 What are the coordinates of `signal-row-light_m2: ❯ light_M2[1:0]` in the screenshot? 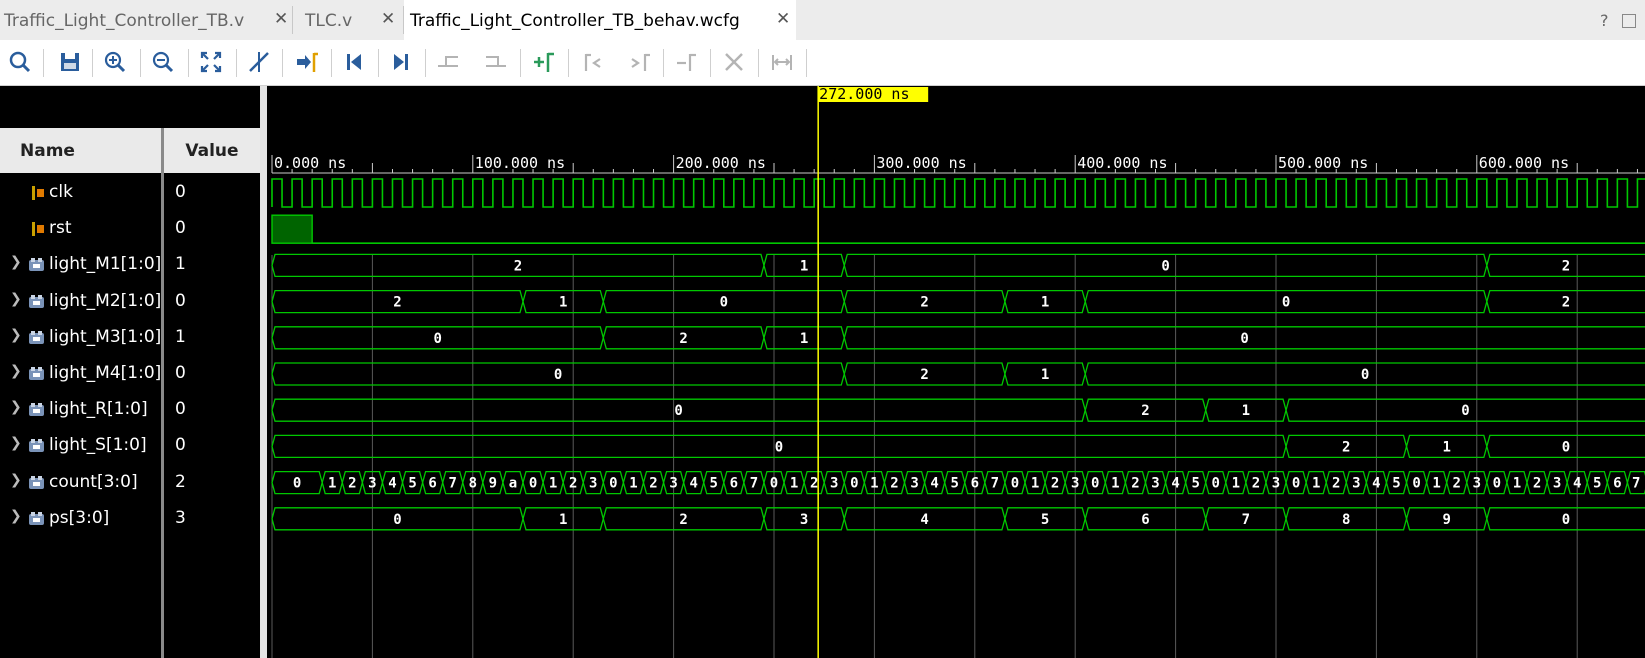 It's located at (80, 302).